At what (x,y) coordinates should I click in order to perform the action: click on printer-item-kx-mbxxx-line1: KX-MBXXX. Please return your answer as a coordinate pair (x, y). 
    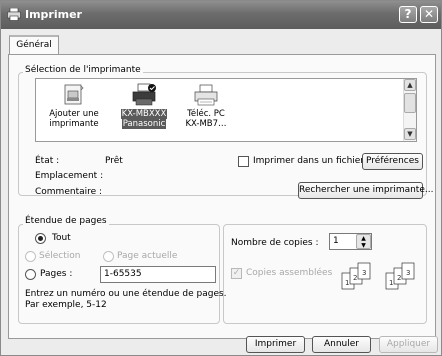
    Looking at the image, I should click on (144, 114).